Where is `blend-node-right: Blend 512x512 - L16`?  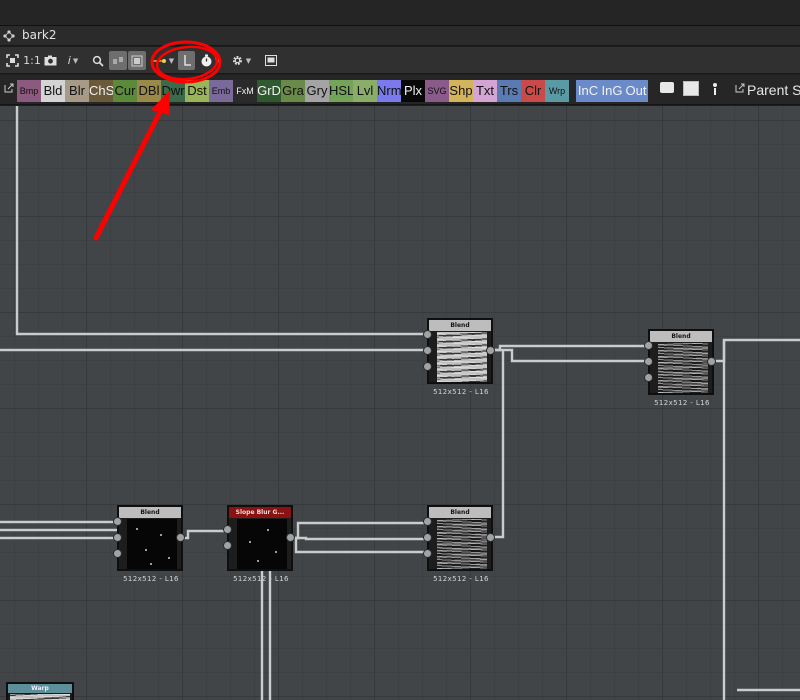
blend-node-right: Blend 512x512 - L16 is located at coordinates (680, 368).